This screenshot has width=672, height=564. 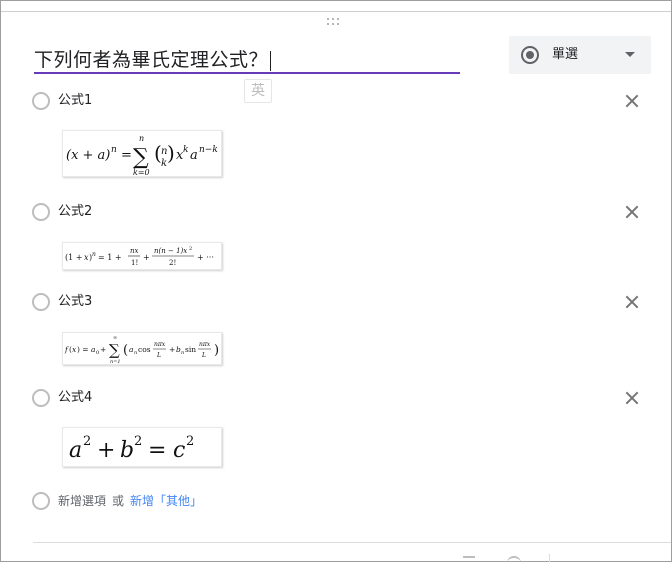 I want to click on chevron-down-icon, so click(x=630, y=54).